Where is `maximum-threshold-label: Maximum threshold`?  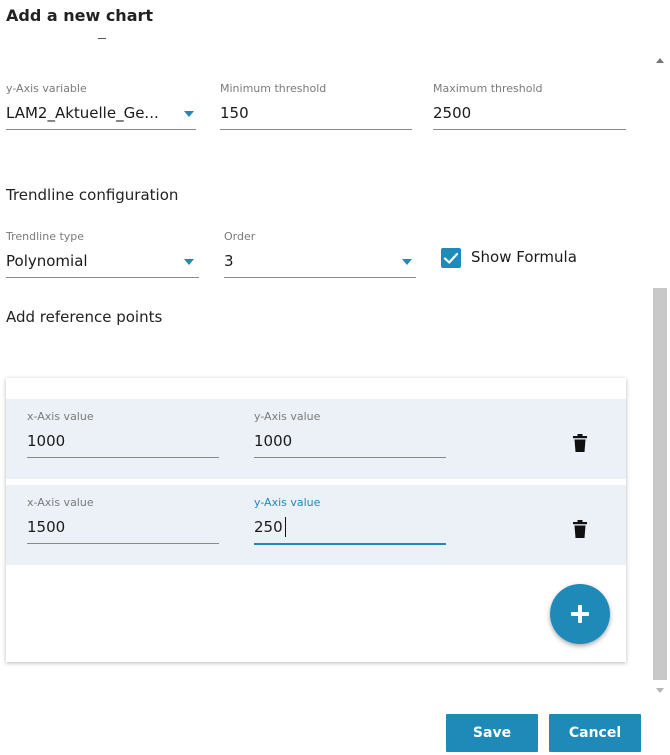 maximum-threshold-label: Maximum threshold is located at coordinates (488, 88).